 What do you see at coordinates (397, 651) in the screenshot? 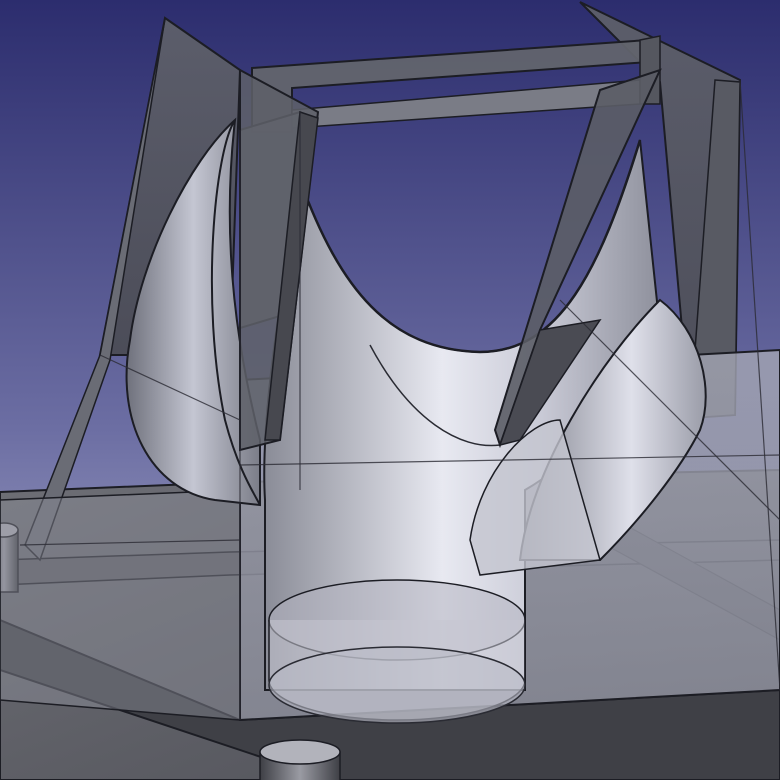
I see `outlet-cylinder` at bounding box center [397, 651].